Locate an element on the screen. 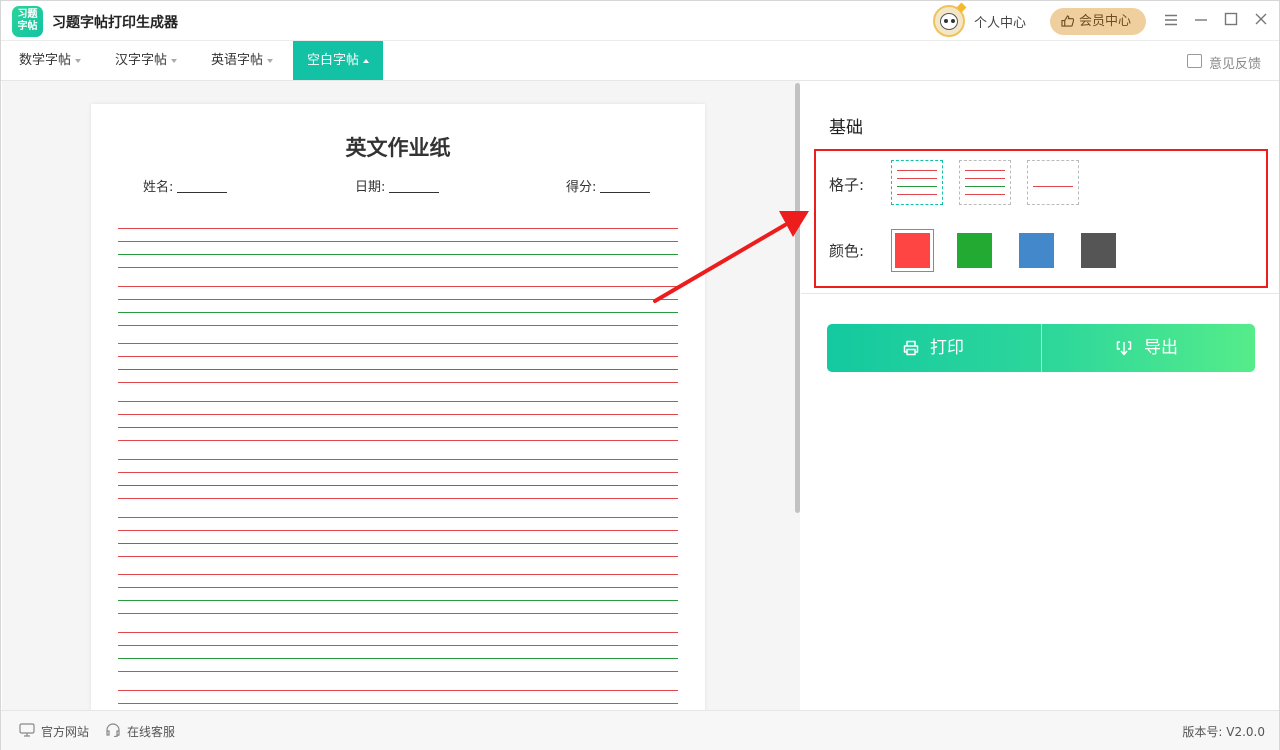 The image size is (1280, 750). color-swatch-red is located at coordinates (912, 250).